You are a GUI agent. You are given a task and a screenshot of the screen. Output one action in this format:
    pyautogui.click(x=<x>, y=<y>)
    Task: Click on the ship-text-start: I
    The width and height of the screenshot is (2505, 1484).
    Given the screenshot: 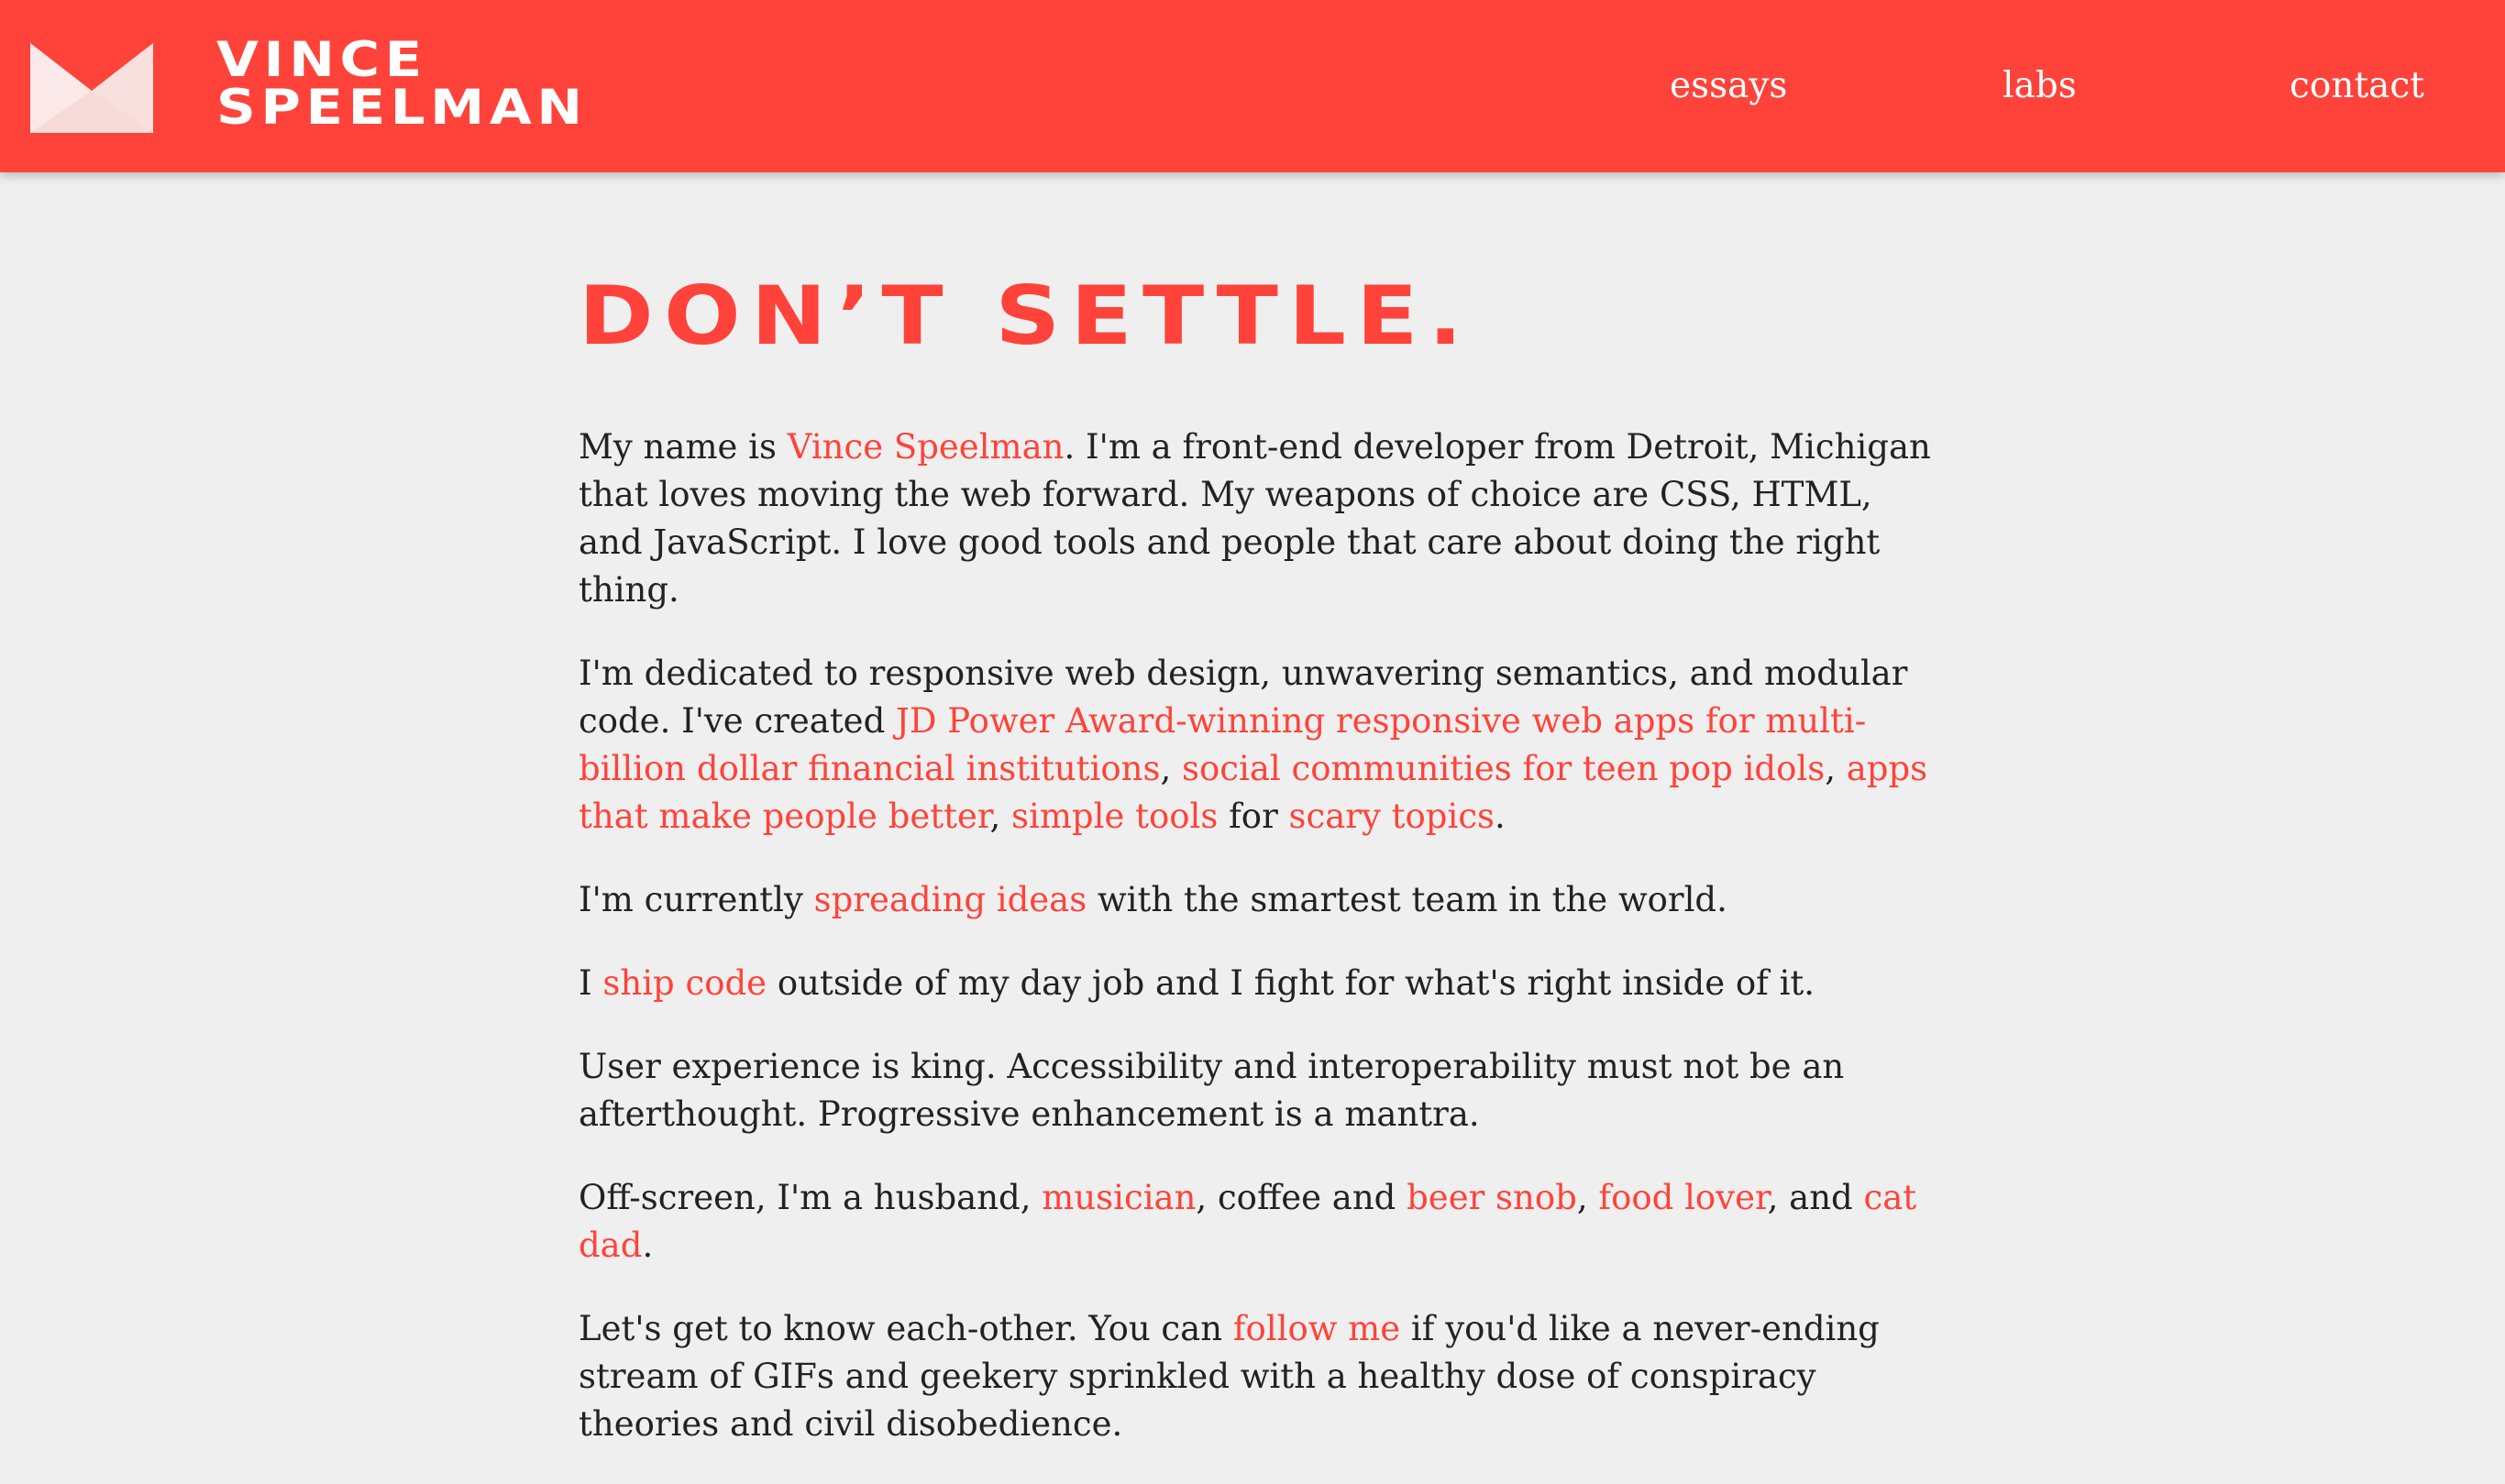 What is the action you would take?
    pyautogui.click(x=591, y=983)
    